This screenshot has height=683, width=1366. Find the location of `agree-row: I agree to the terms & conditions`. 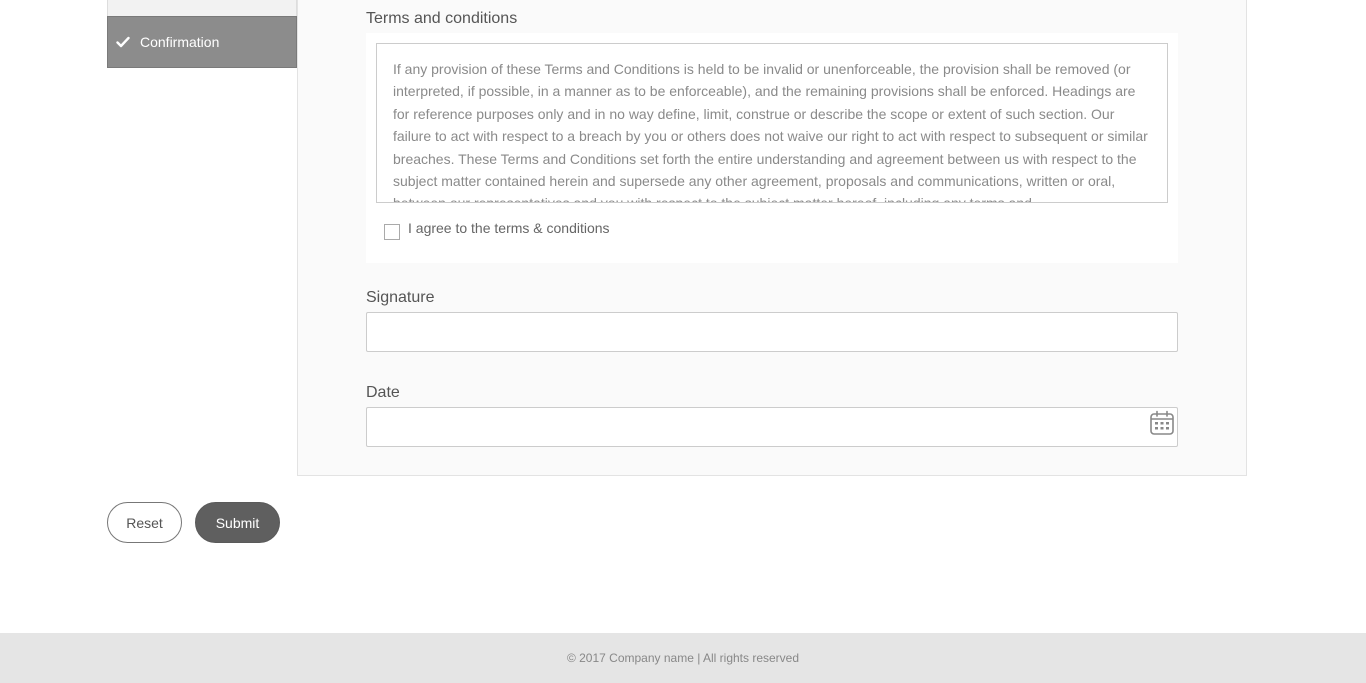

agree-row: I agree to the terms & conditions is located at coordinates (497, 228).